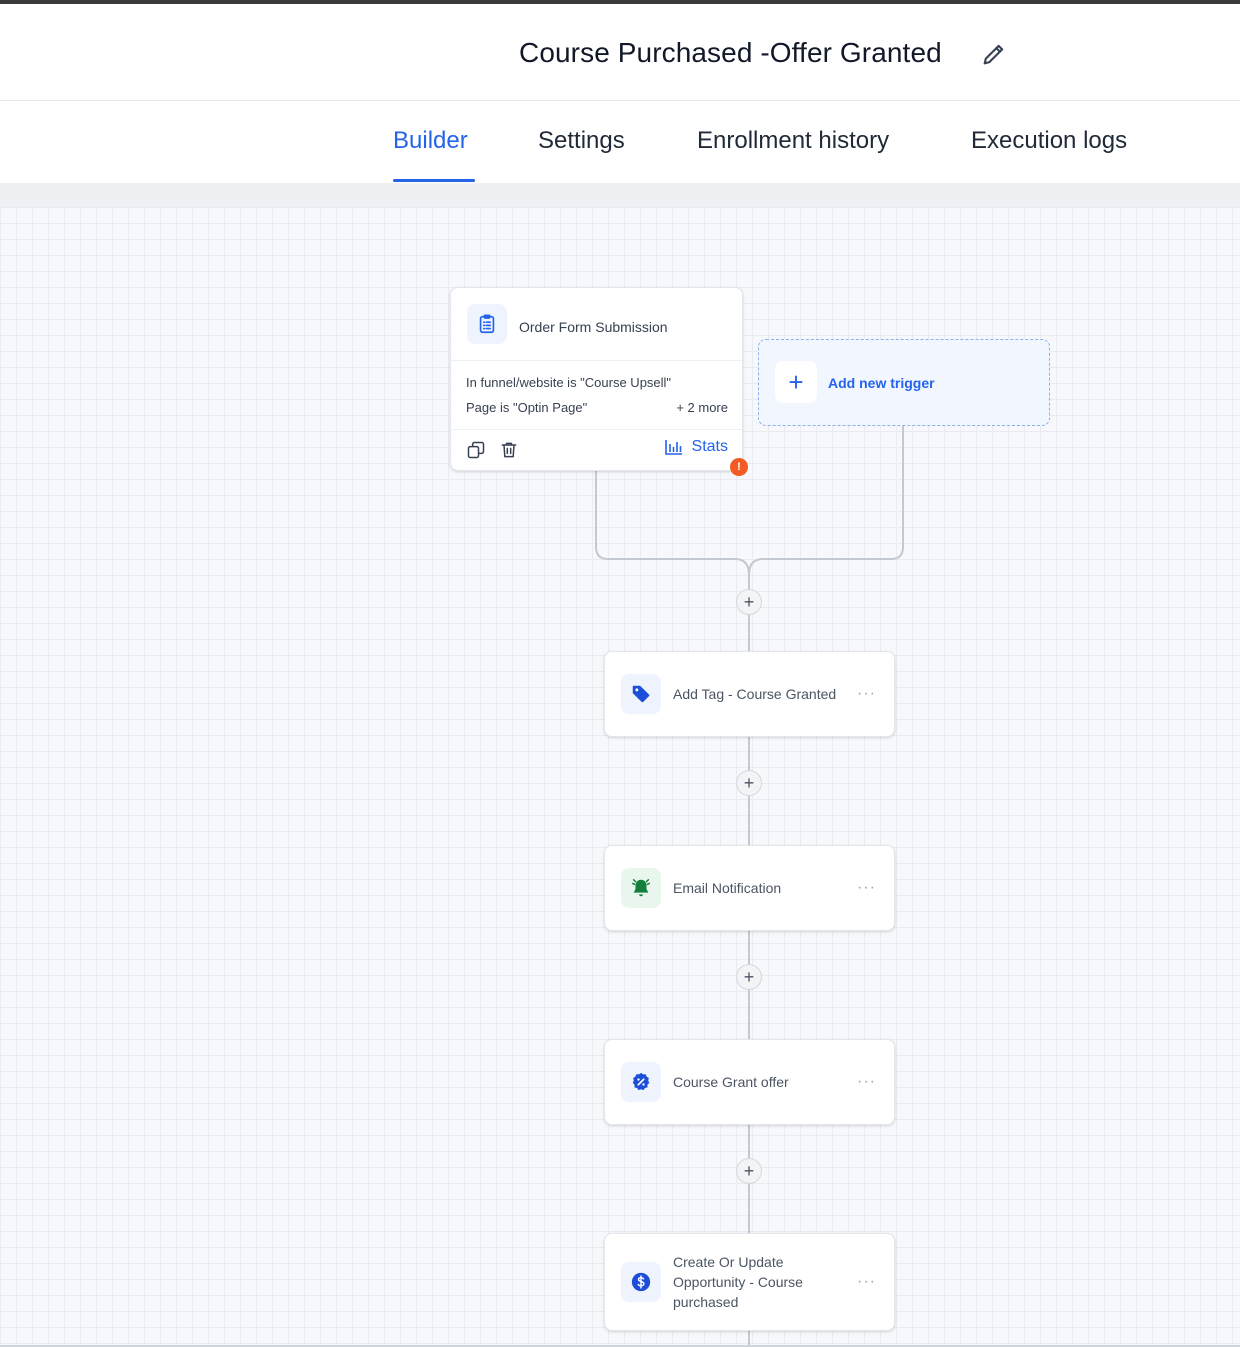 Image resolution: width=1240 pixels, height=1347 pixels. Describe the element at coordinates (881, 383) in the screenshot. I see `add-trigger-label: Add new trigger` at that location.